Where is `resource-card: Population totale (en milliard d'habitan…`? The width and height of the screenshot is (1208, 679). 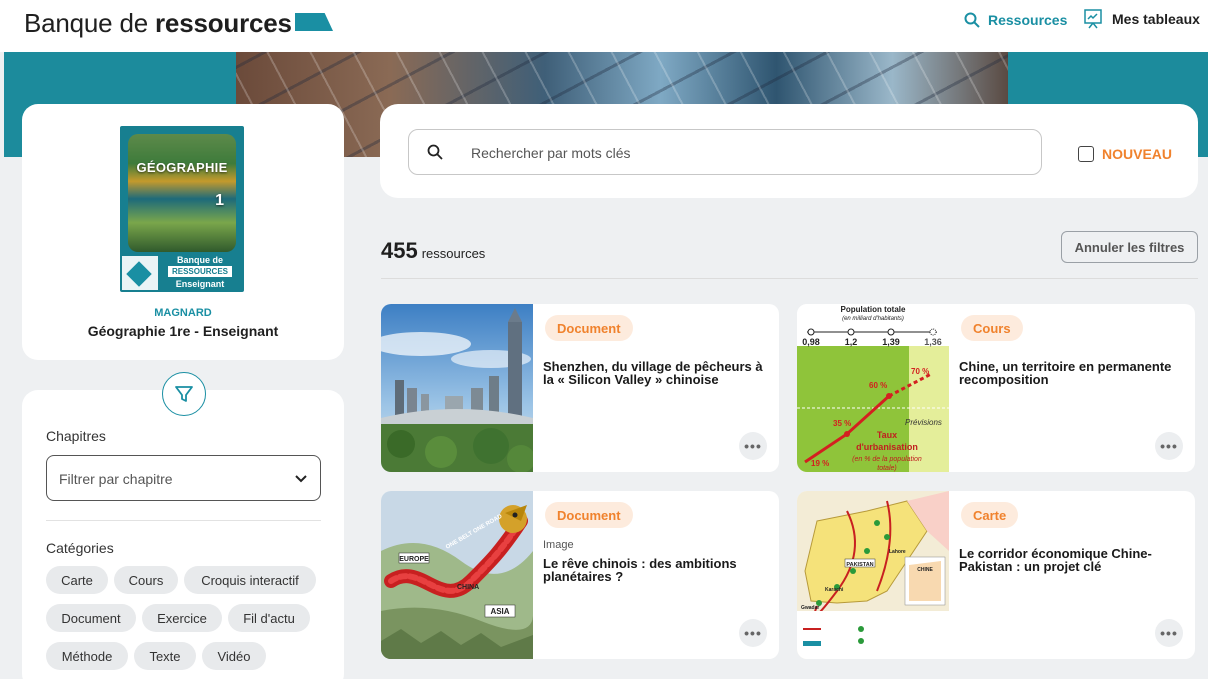 resource-card: Population totale (en milliard d'habitan… is located at coordinates (996, 388).